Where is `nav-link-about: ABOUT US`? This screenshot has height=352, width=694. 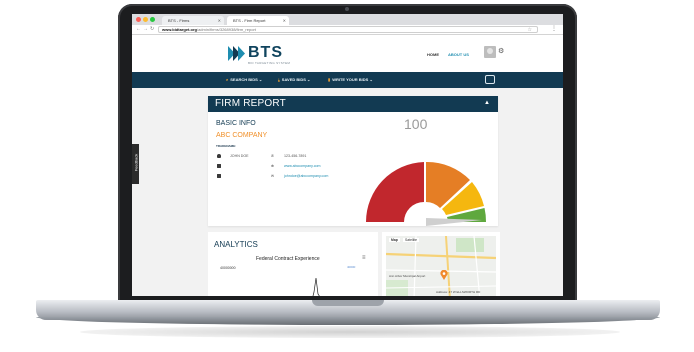
nav-link-about: ABOUT US is located at coordinates (458, 54).